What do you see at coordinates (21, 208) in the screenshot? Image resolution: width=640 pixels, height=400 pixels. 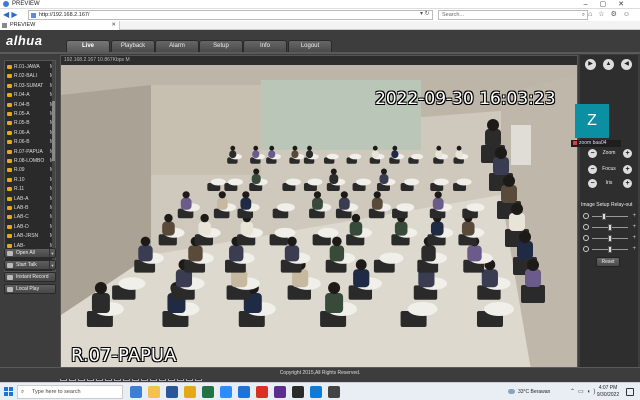 I see `camera-label: LAB-B` at bounding box center [21, 208].